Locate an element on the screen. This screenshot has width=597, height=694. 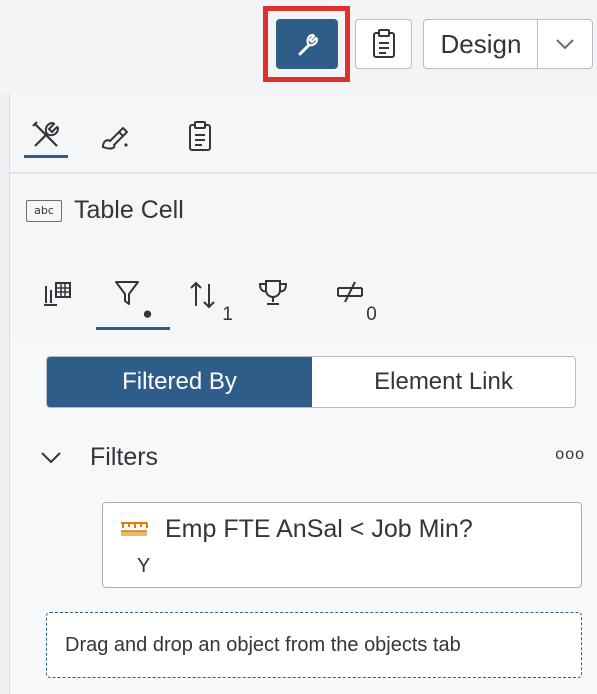
design-label: Design is located at coordinates (481, 43).